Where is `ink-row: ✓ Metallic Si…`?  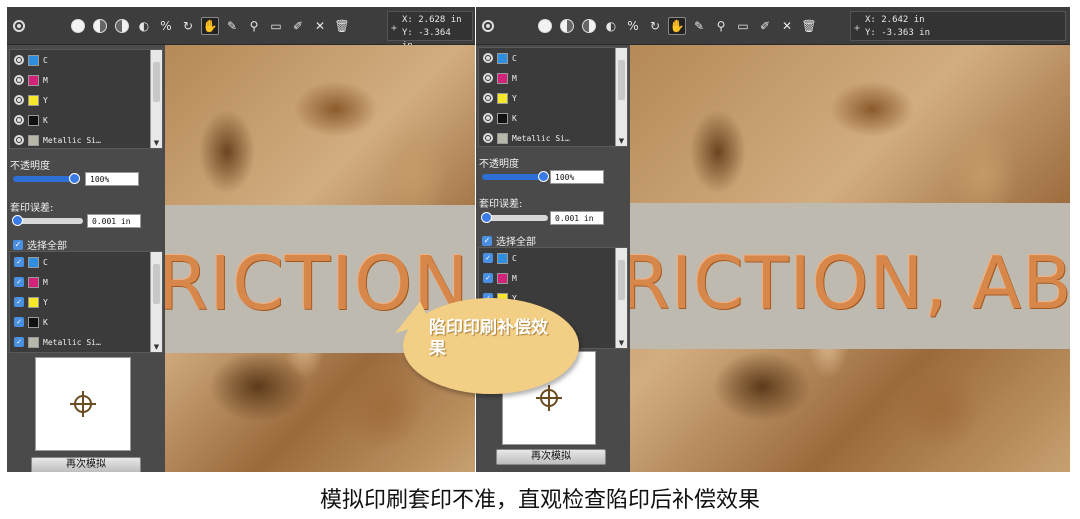 ink-row: ✓ Metallic Si… is located at coordinates (86, 342).